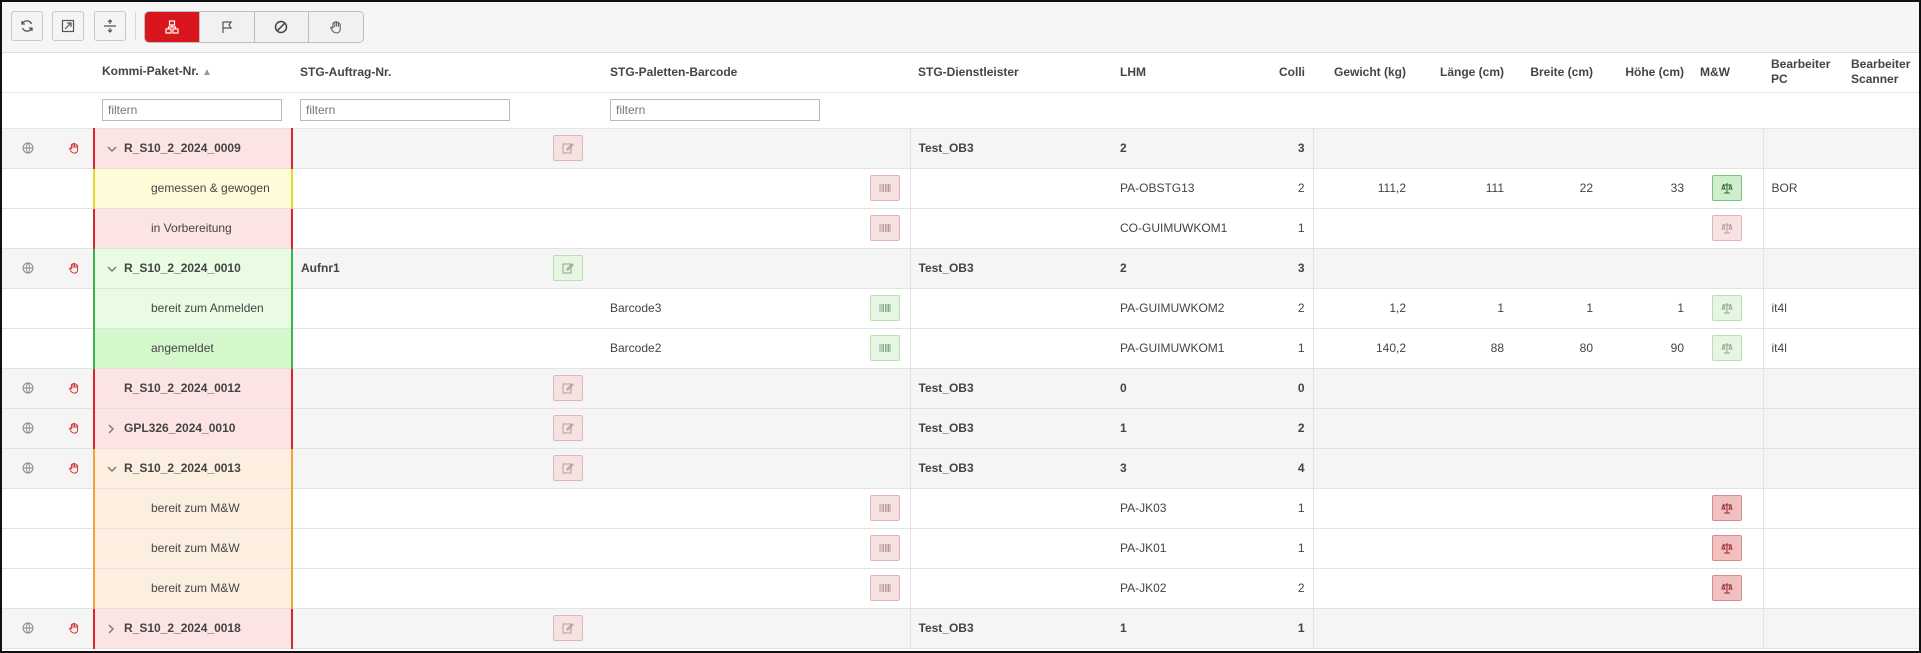 Image resolution: width=1921 pixels, height=653 pixels. What do you see at coordinates (731, 348) in the screenshot?
I see `barcode-cell: Barcode2` at bounding box center [731, 348].